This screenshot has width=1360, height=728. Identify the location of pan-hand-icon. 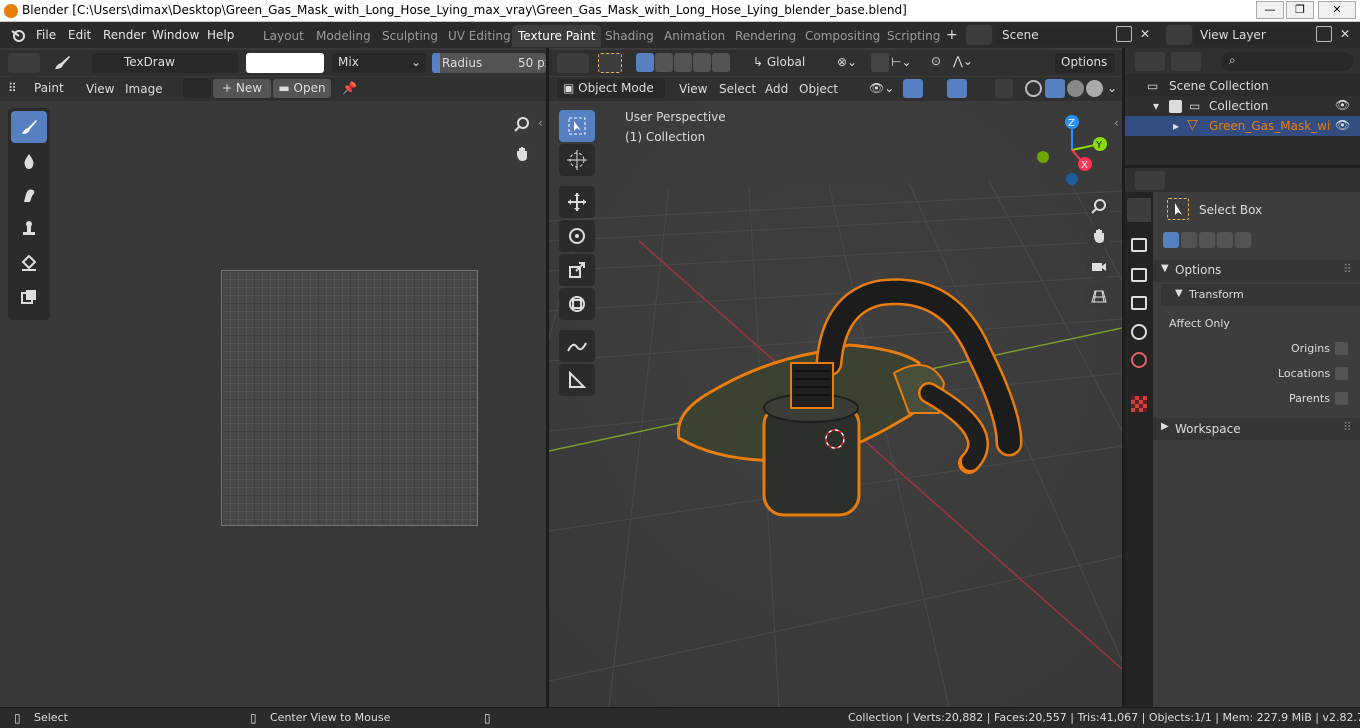
(522, 154).